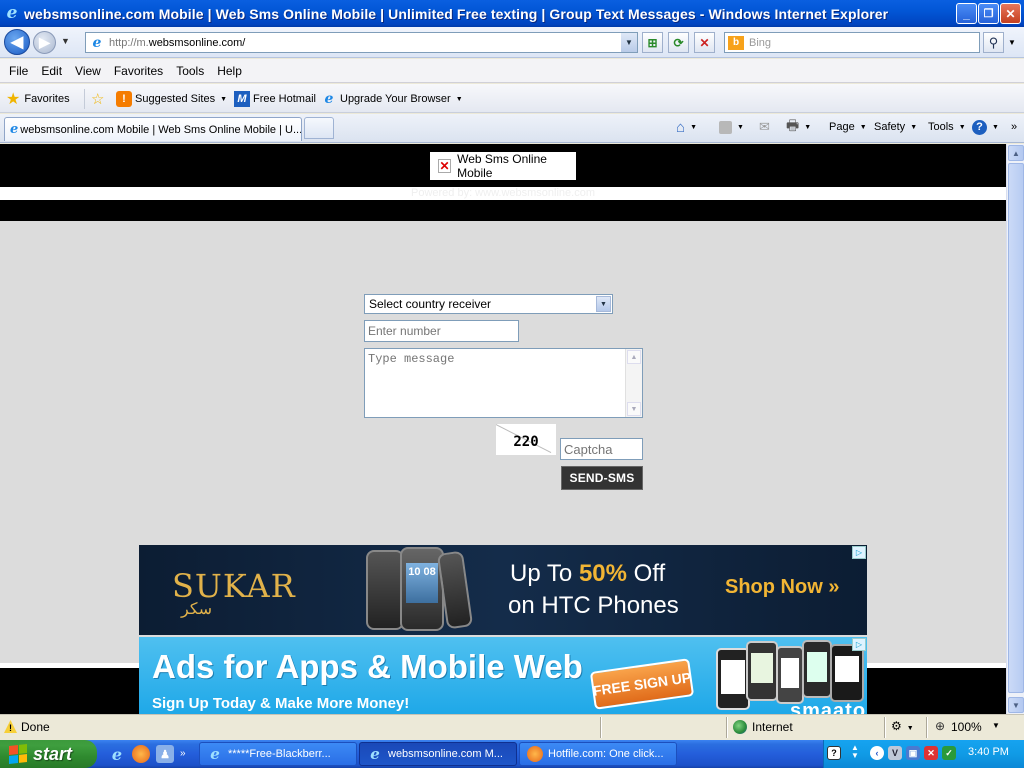  I want to click on tray-arrows-icon: ▲ ▼, so click(855, 752).